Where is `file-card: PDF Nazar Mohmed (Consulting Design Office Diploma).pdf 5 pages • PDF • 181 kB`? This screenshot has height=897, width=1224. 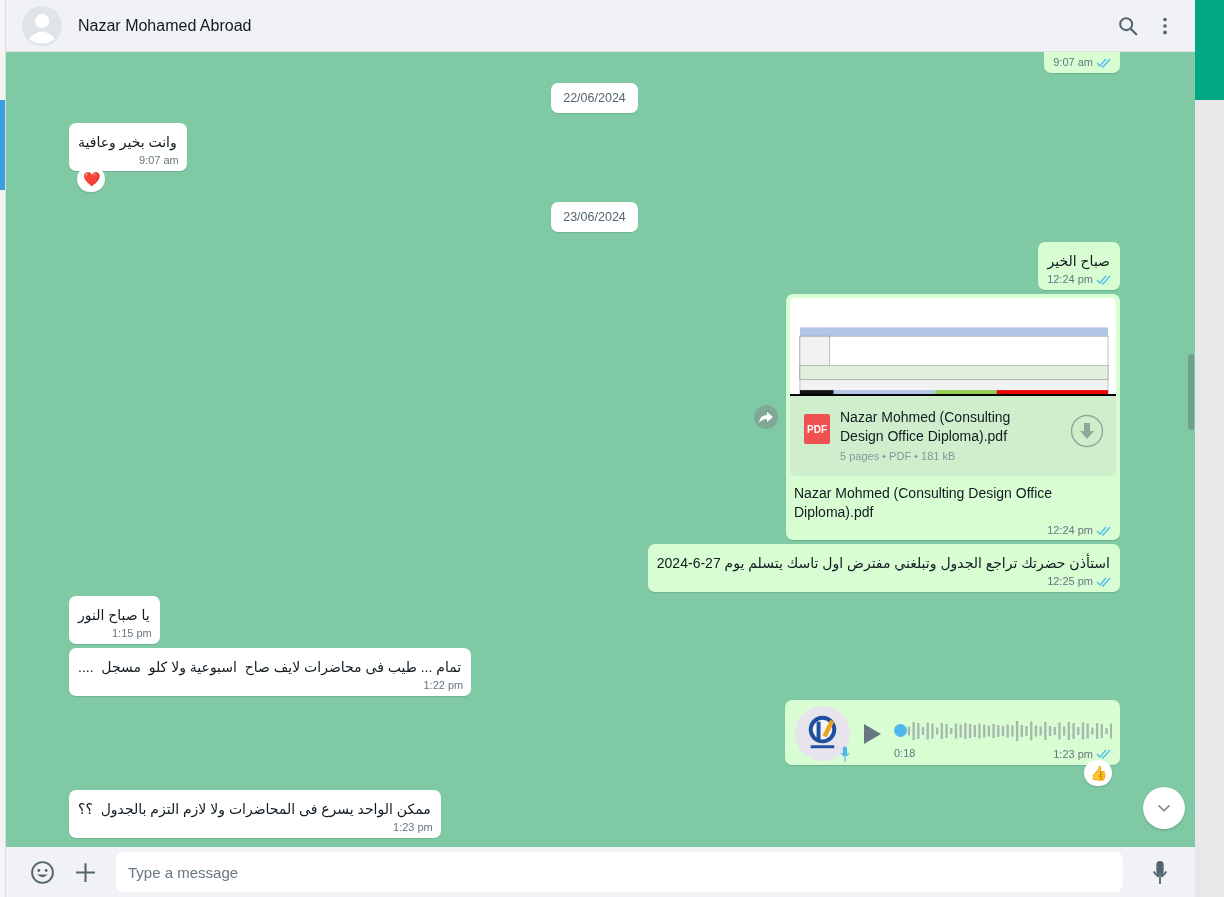 file-card: PDF Nazar Mohmed (Consulting Design Office Diploma).pdf 5 pages • PDF • 181 kB is located at coordinates (953, 436).